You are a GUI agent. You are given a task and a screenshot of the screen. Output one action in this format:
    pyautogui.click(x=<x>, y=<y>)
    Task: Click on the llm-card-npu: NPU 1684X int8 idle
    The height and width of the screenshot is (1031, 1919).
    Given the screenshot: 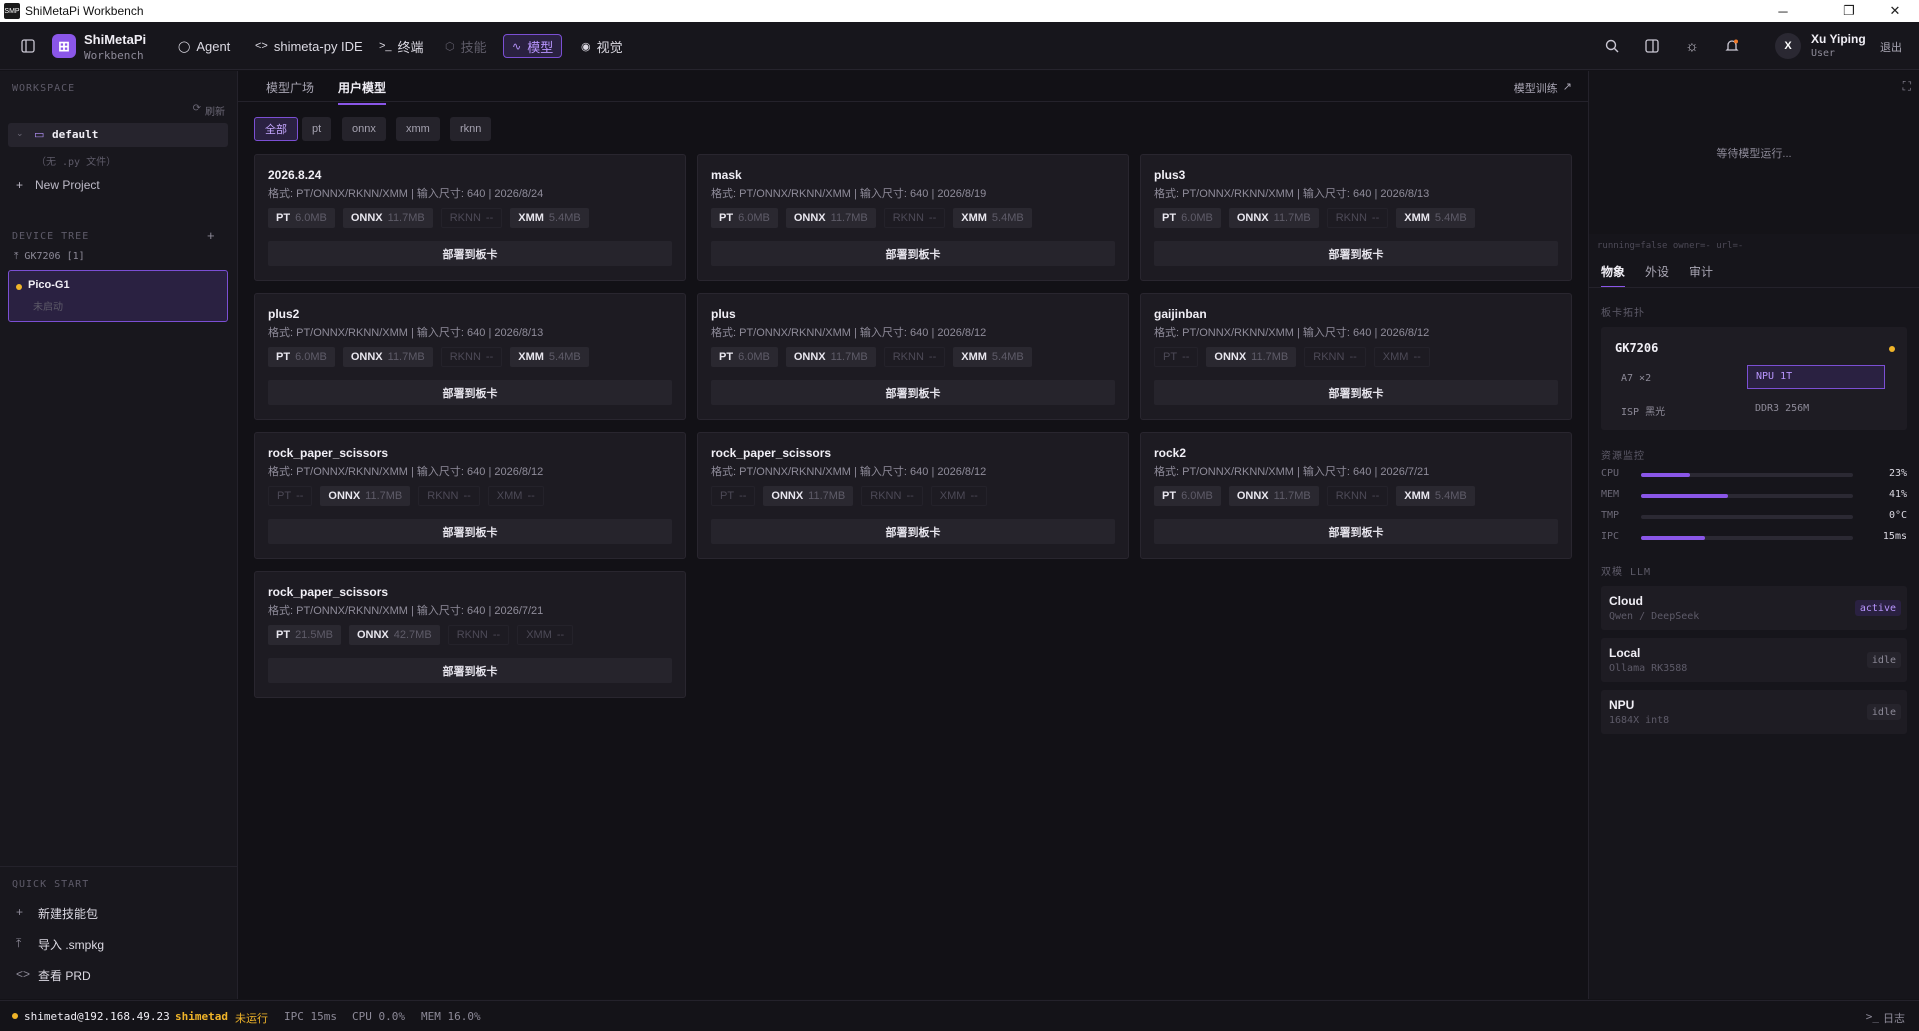 What is the action you would take?
    pyautogui.click(x=1754, y=712)
    